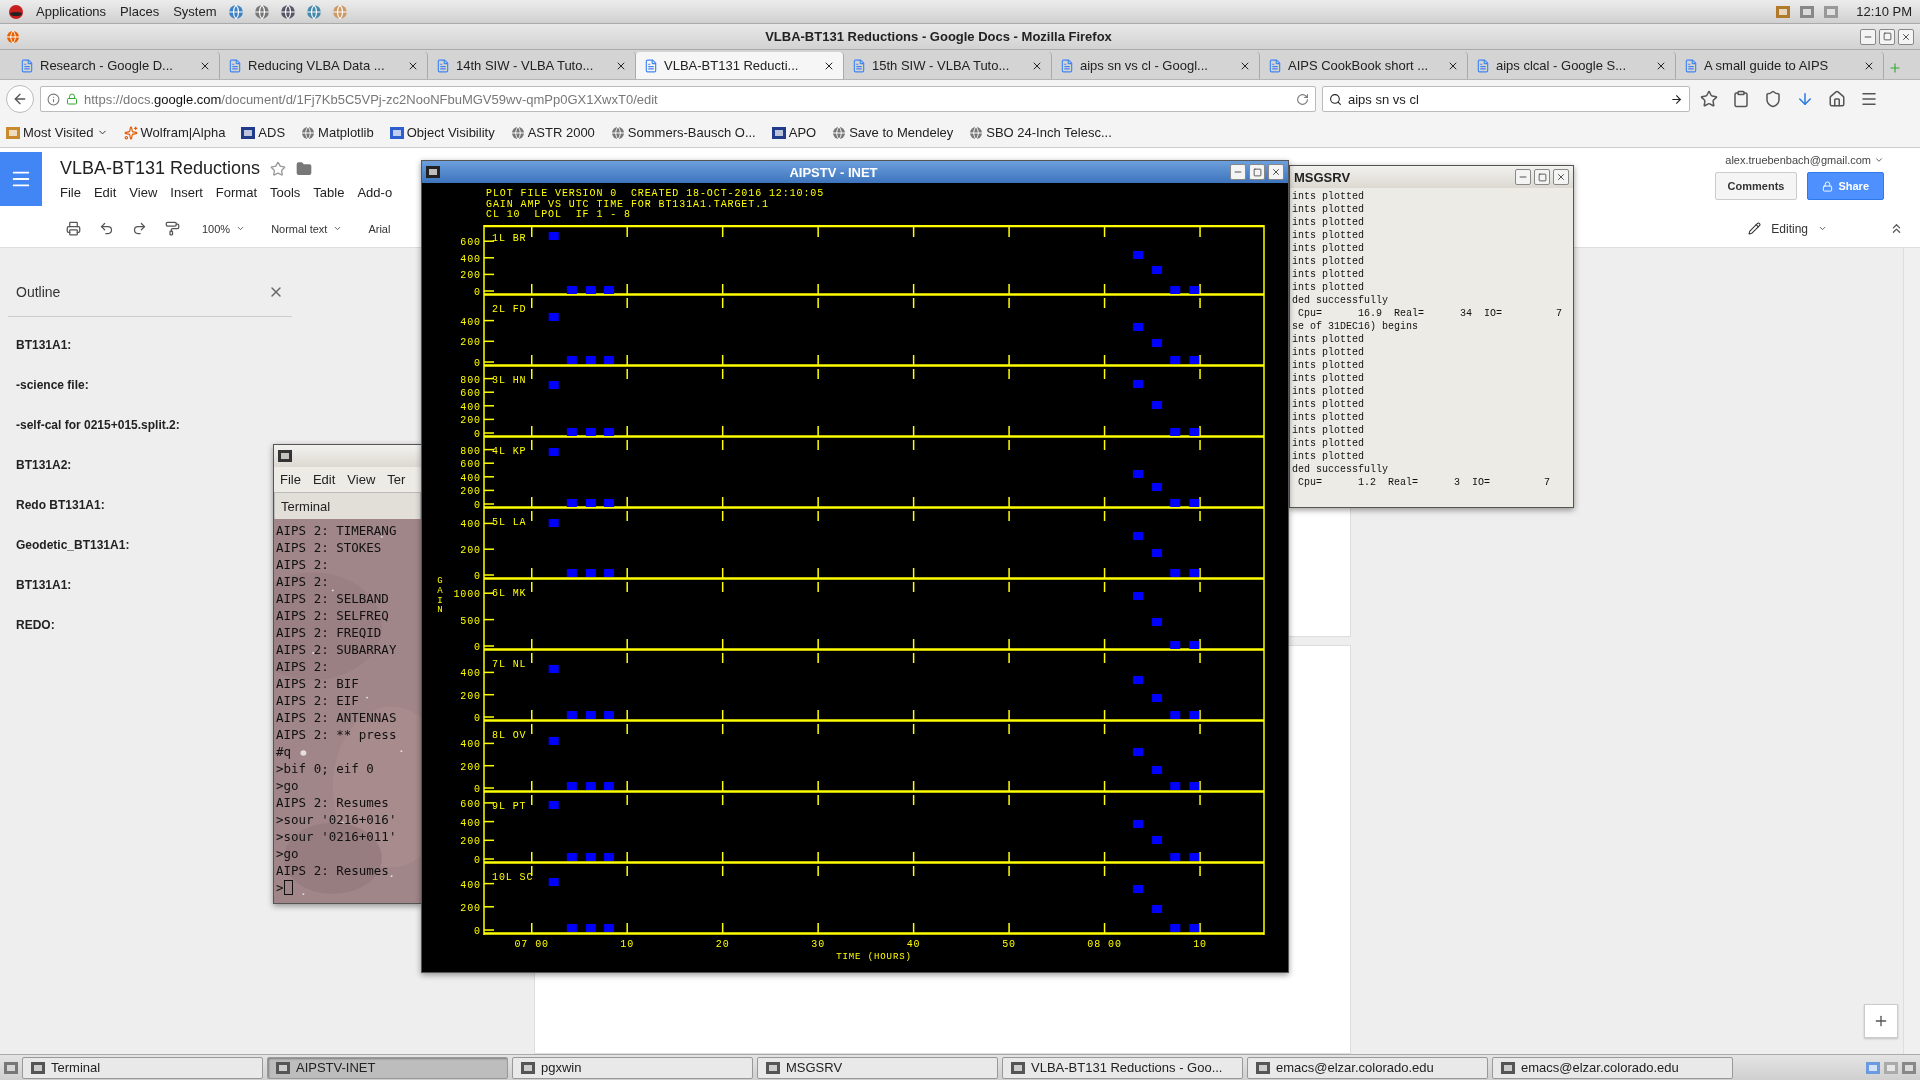  What do you see at coordinates (98, 425) in the screenshot?
I see `outline-item: -self-cal for 0215+015.split.2:` at bounding box center [98, 425].